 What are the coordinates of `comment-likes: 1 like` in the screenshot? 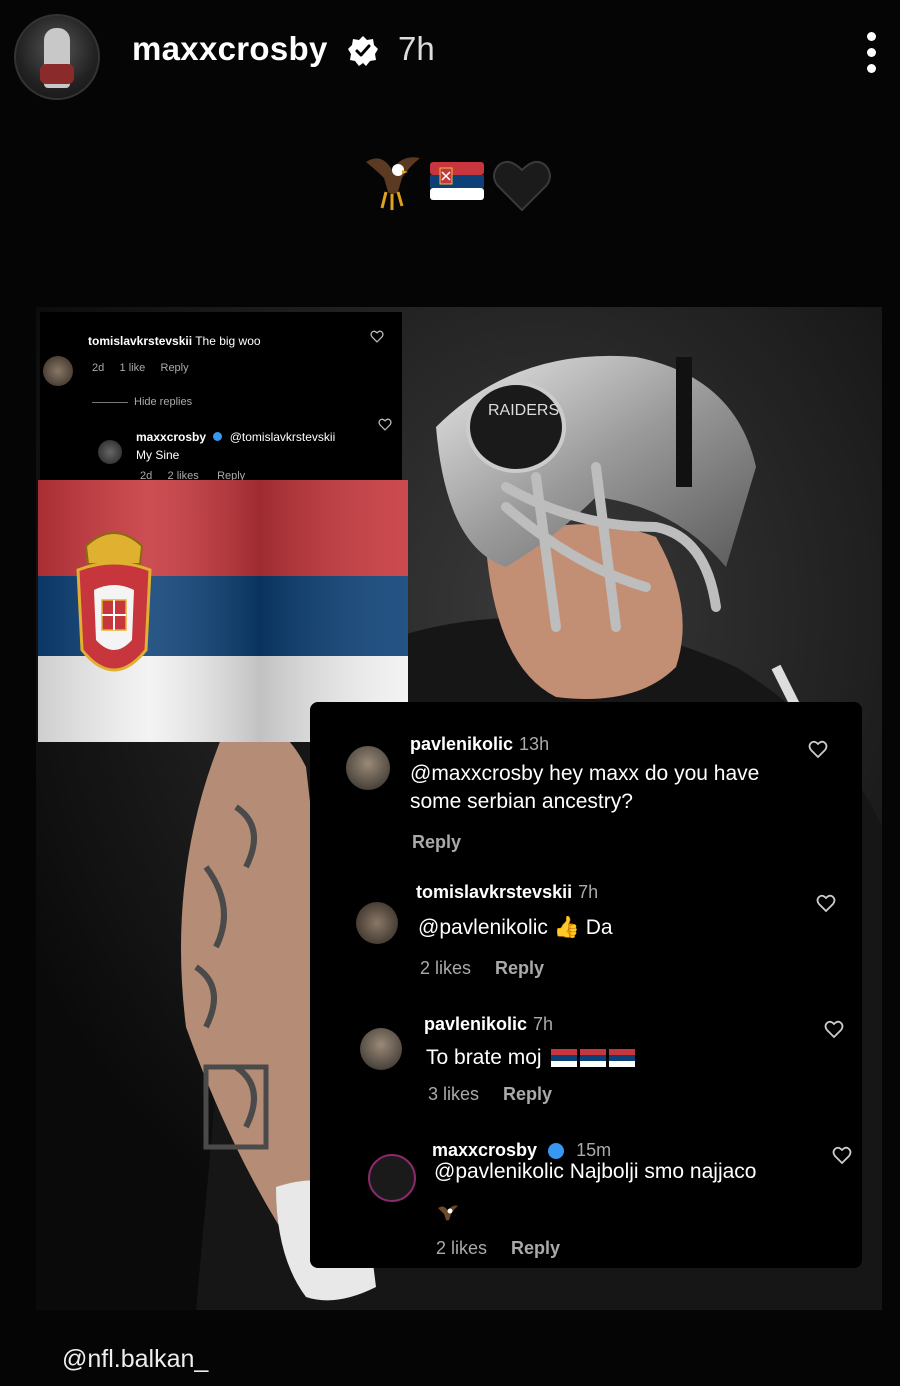 It's located at (132, 368).